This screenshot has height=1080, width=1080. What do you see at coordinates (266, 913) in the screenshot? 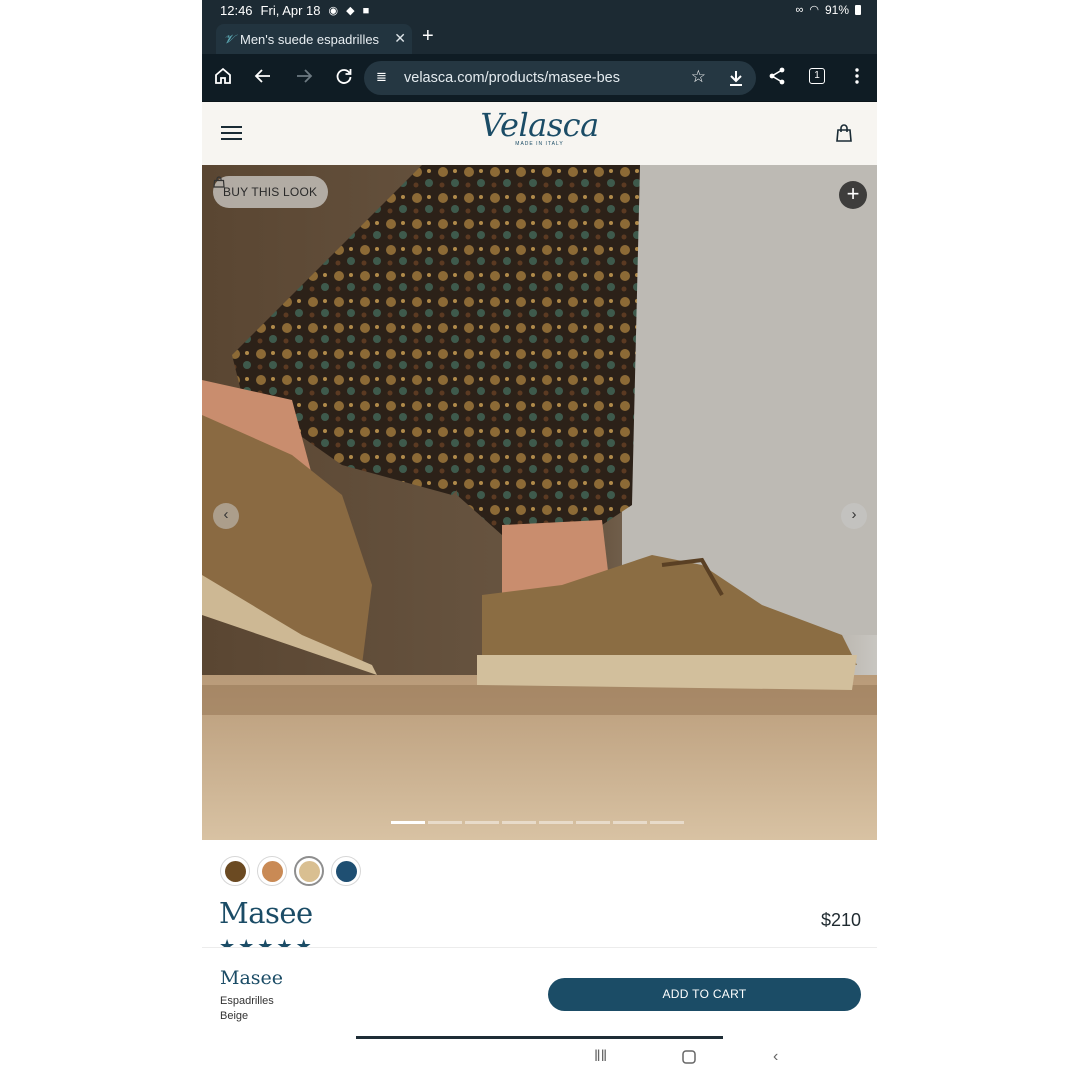
I see `product-title: Masee` at bounding box center [266, 913].